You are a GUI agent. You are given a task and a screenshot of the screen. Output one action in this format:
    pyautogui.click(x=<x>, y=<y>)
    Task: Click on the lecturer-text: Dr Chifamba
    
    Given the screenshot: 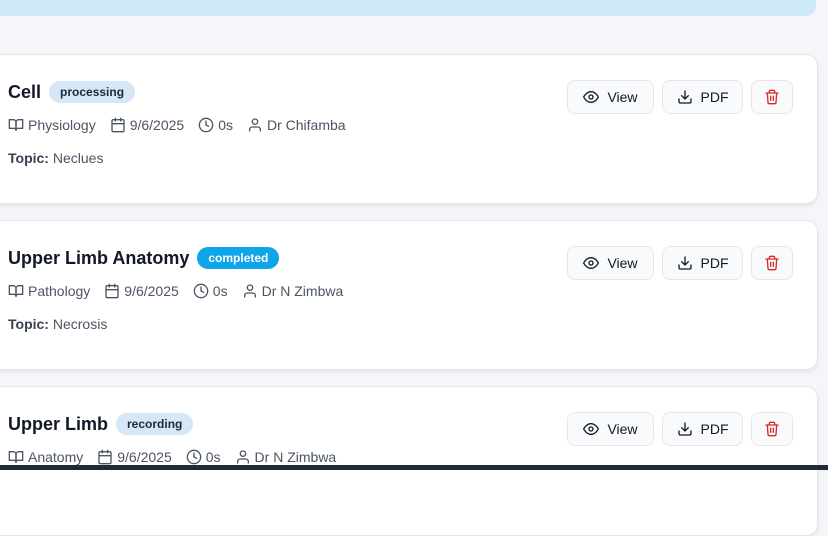 What is the action you would take?
    pyautogui.click(x=306, y=125)
    